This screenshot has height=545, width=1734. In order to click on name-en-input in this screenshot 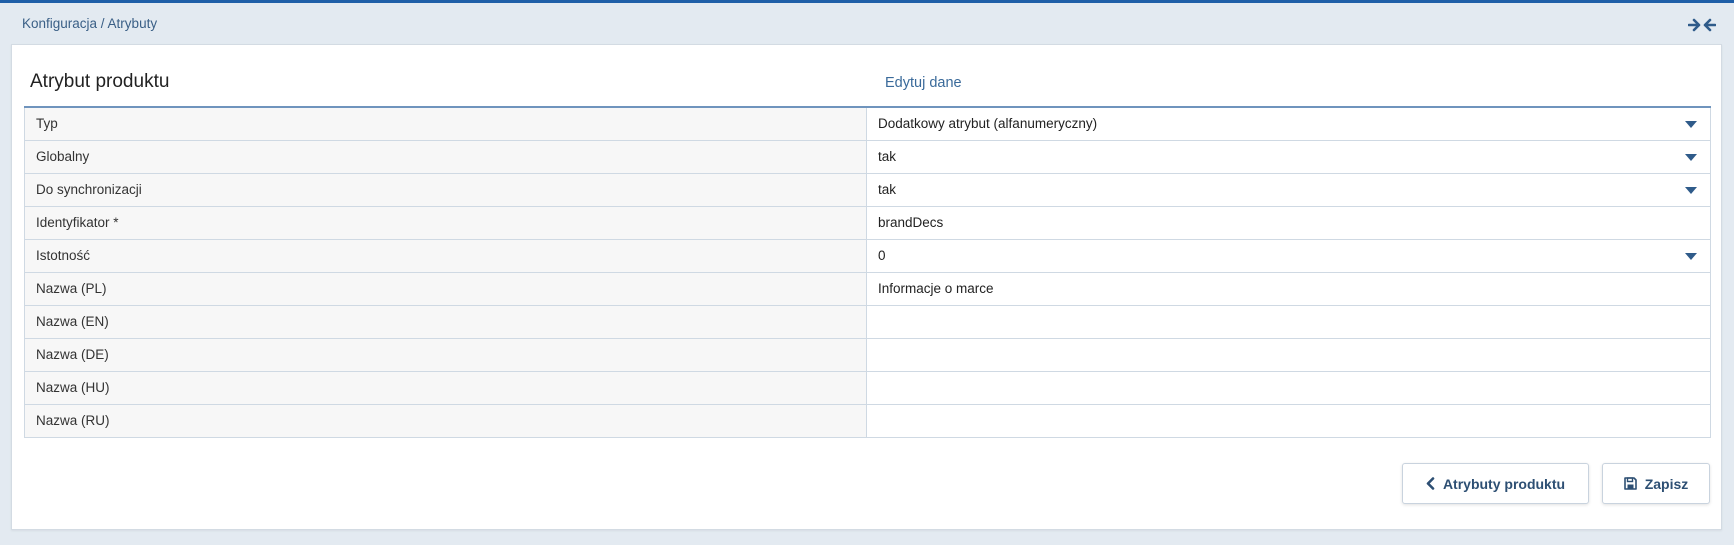, I will do `click(1288, 321)`.